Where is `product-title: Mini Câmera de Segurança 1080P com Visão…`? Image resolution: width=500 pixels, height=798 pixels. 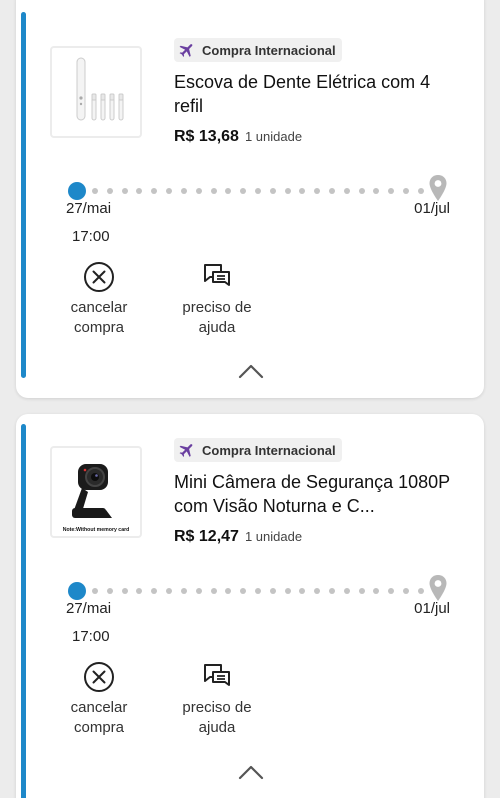
product-title: Mini Câmera de Segurança 1080P com Visão… is located at coordinates (319, 494).